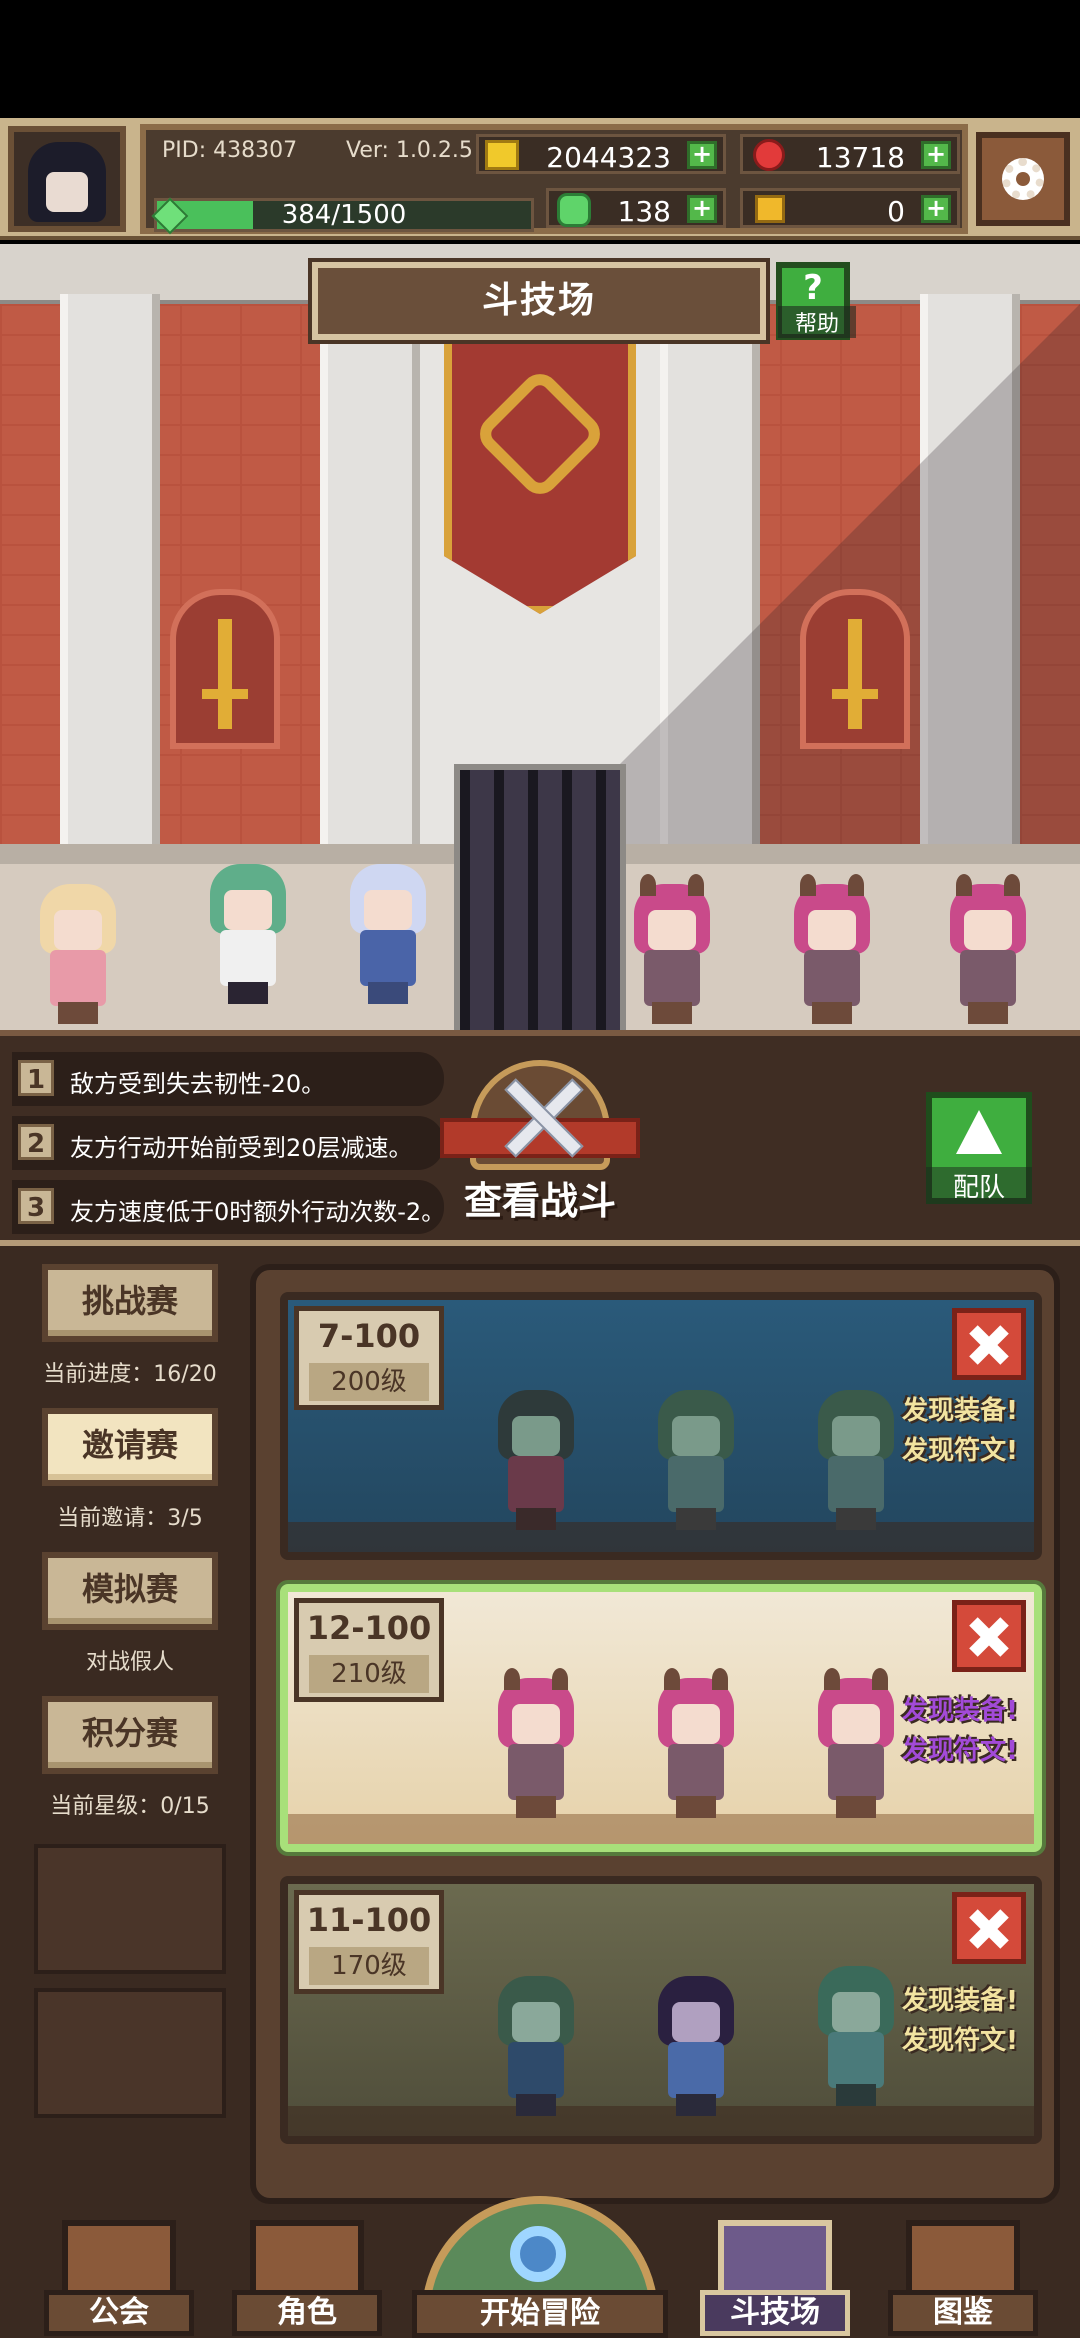 The height and width of the screenshot is (2338, 1080). I want to click on add-clover-button: +, so click(702, 209).